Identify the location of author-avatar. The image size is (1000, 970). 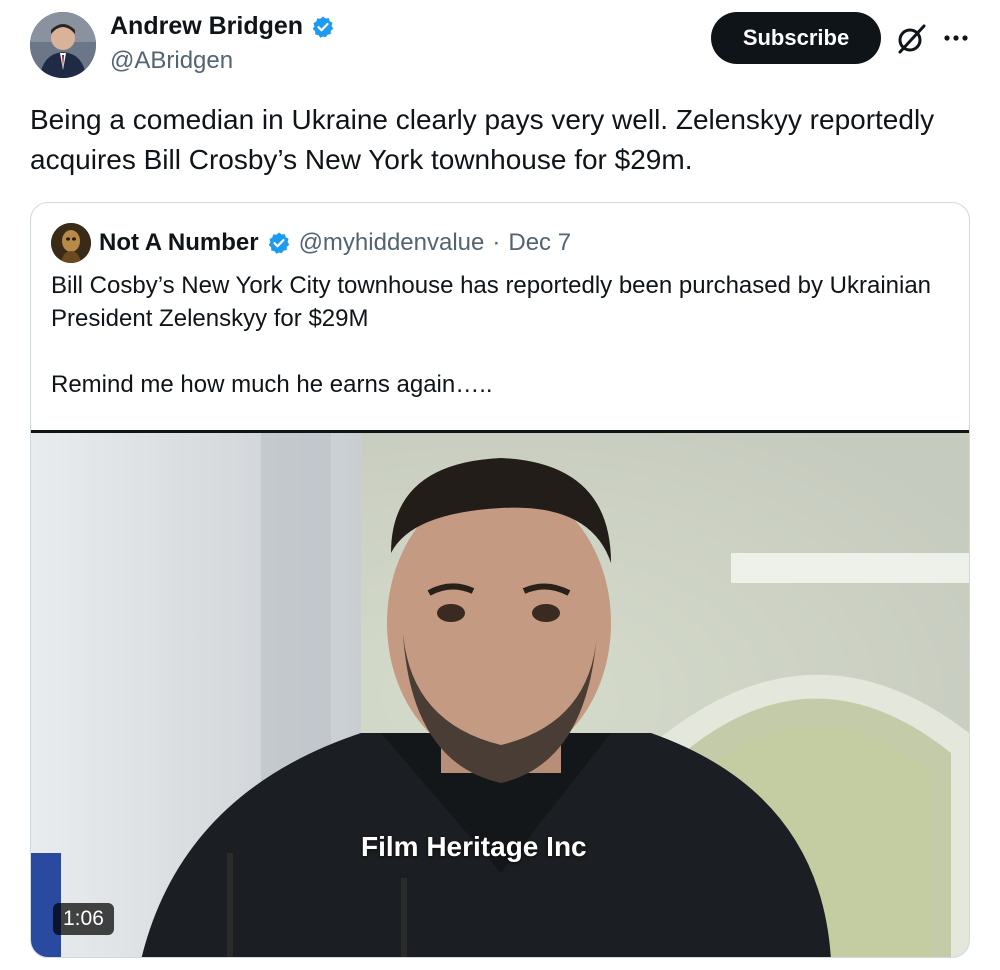
(63, 45).